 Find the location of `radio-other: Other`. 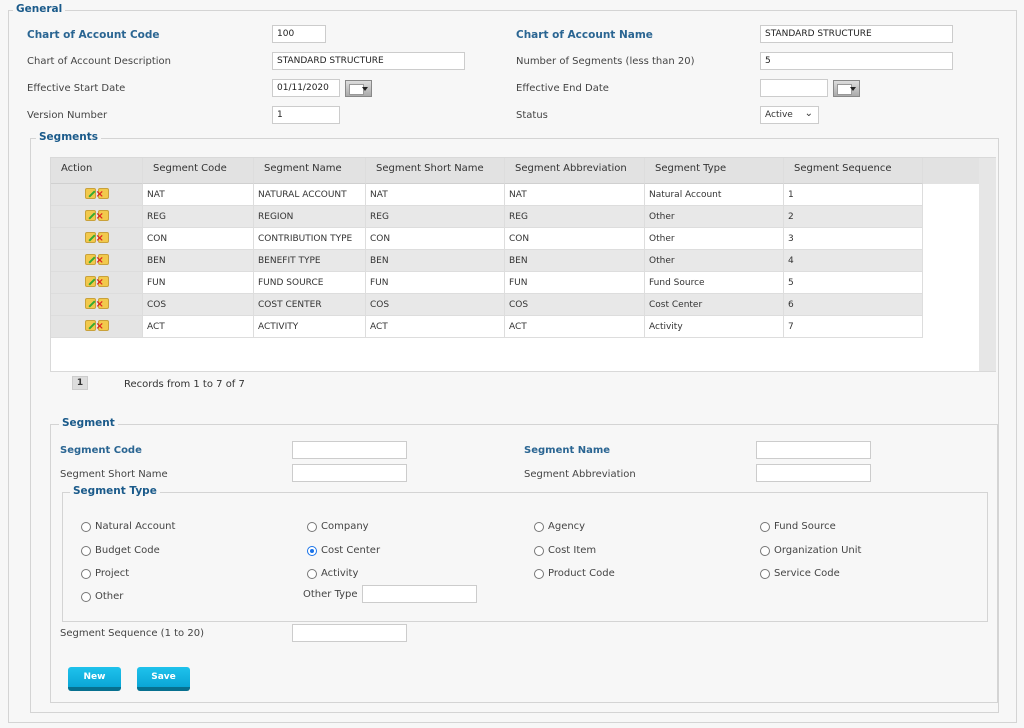

radio-other: Other is located at coordinates (102, 596).